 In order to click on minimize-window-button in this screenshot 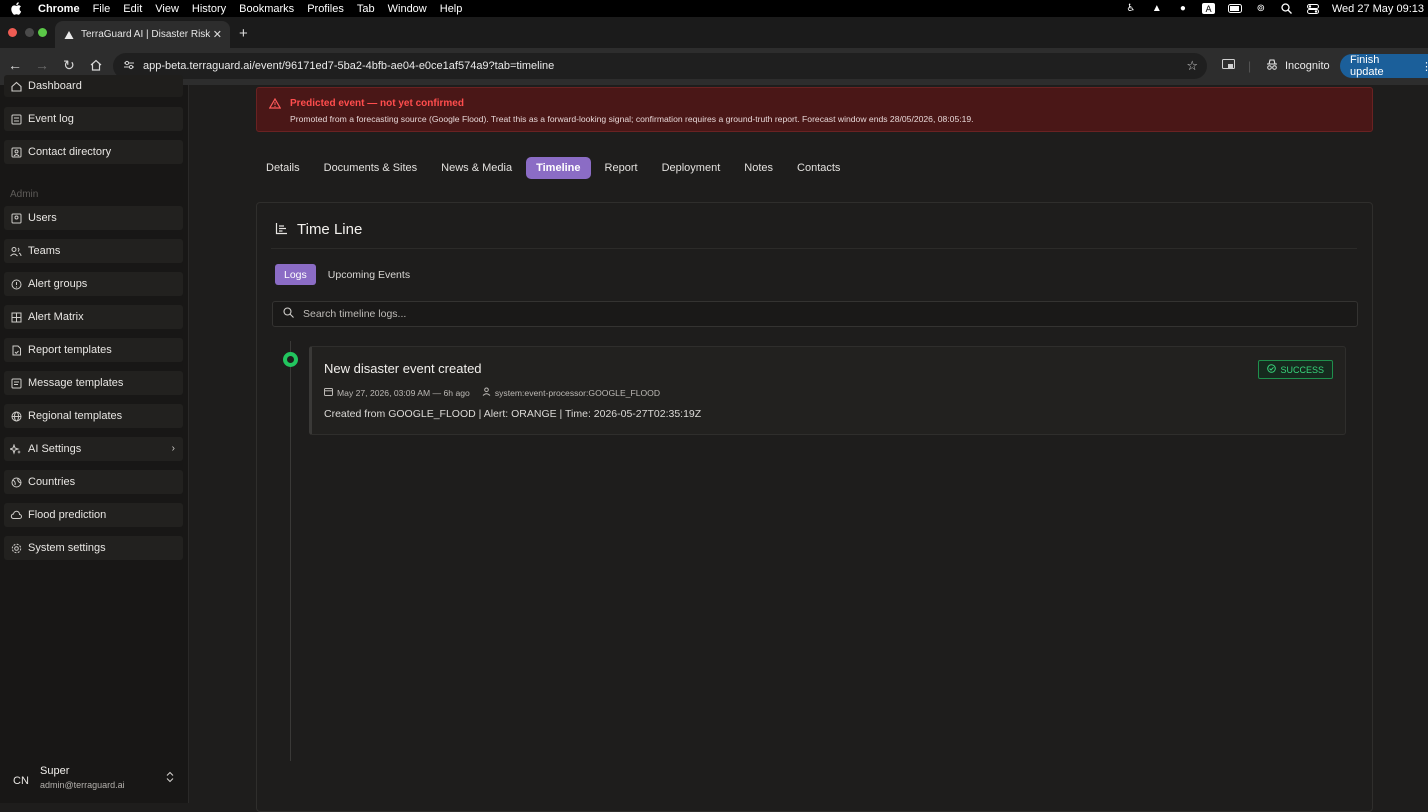, I will do `click(29, 32)`.